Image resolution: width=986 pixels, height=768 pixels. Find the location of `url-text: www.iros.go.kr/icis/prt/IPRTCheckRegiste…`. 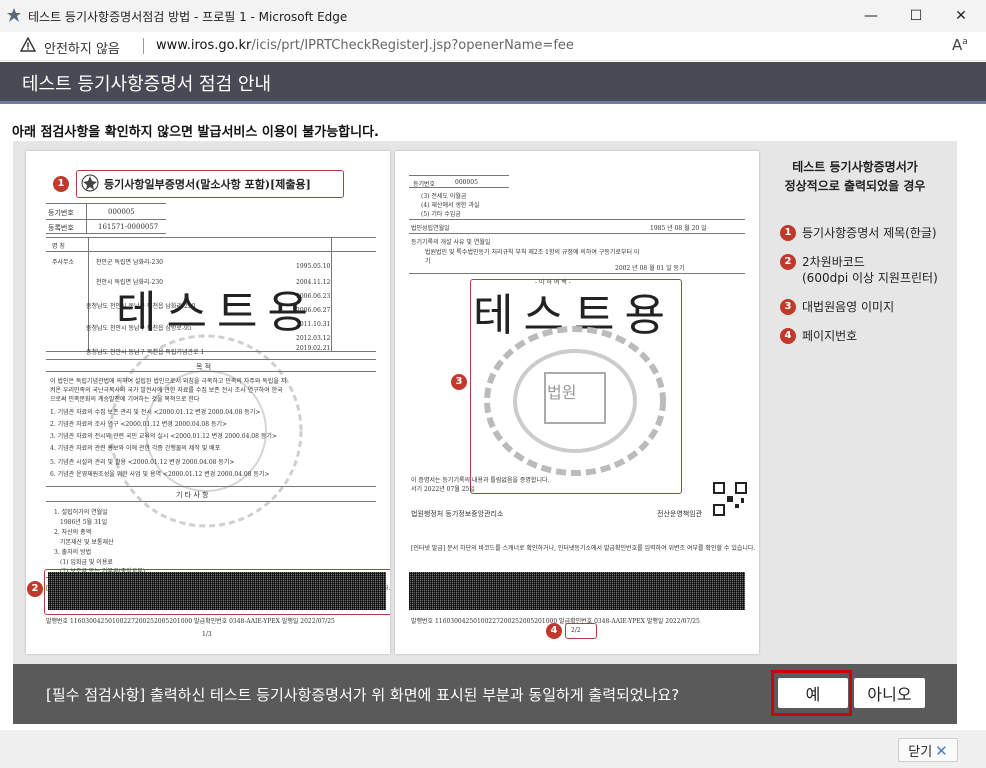

url-text: www.iros.go.kr/icis/prt/IPRTCheckRegiste… is located at coordinates (365, 45).